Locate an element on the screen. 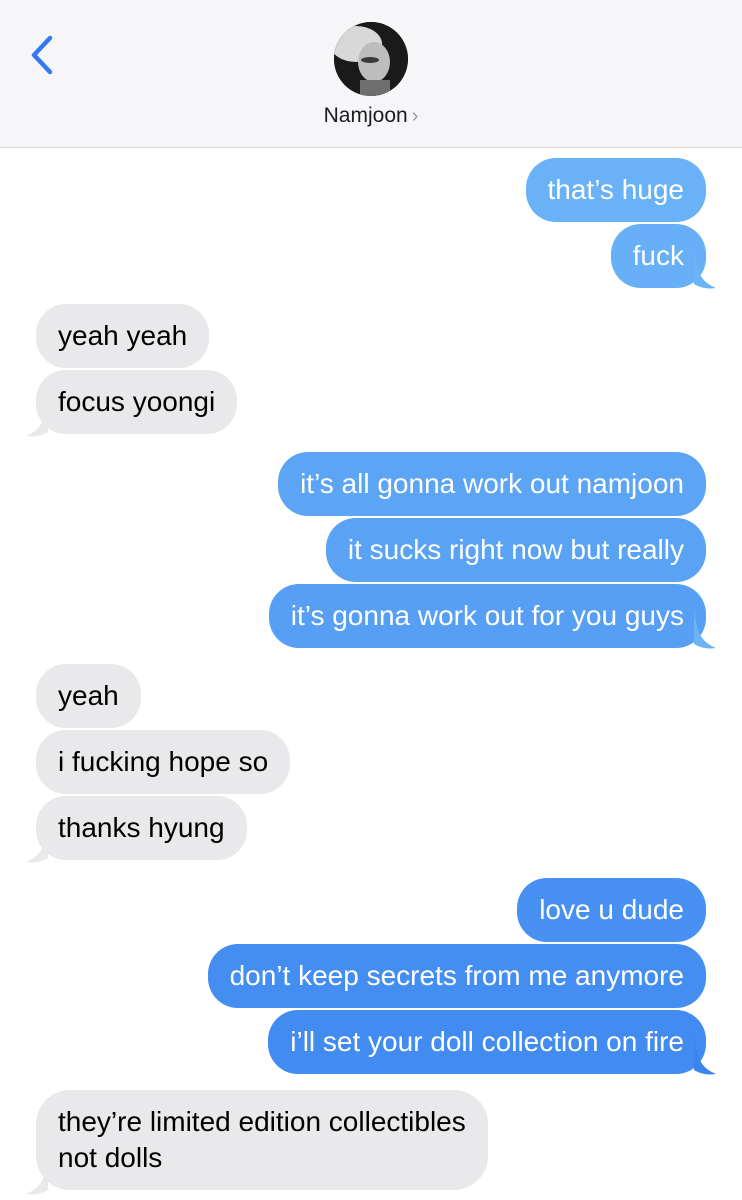 The height and width of the screenshot is (1200, 742). incoming-message: thanks hyung is located at coordinates (141, 828).